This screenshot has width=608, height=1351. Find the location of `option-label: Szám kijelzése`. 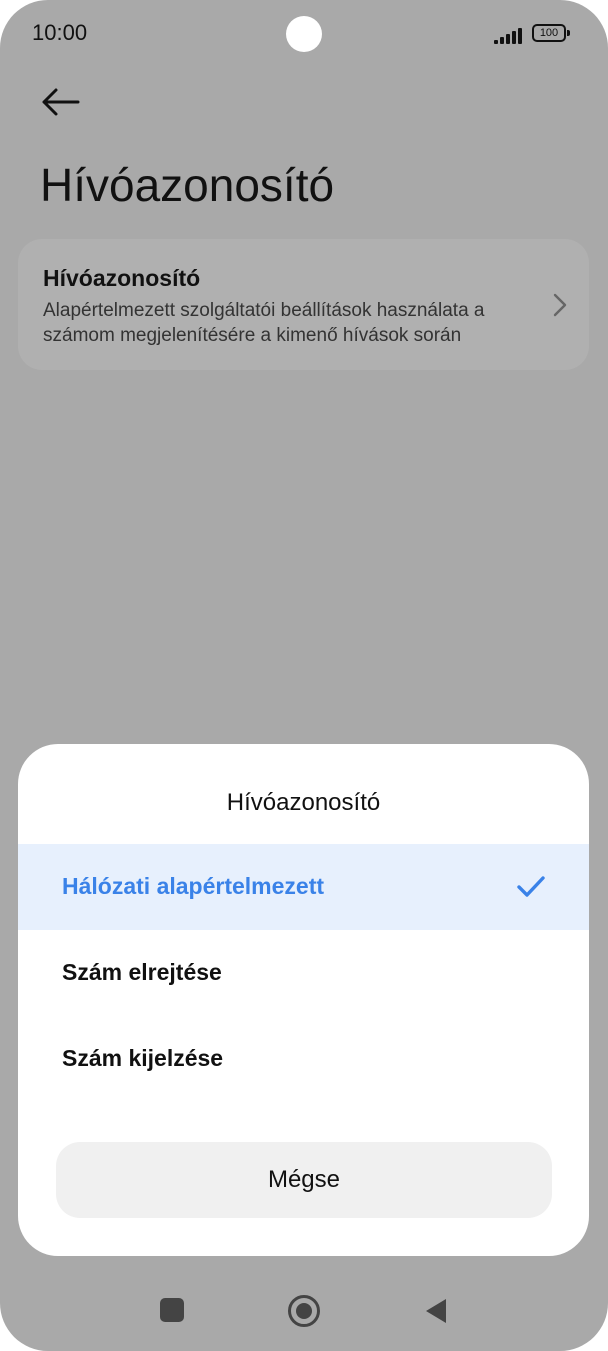

option-label: Szám kijelzése is located at coordinates (143, 1058).